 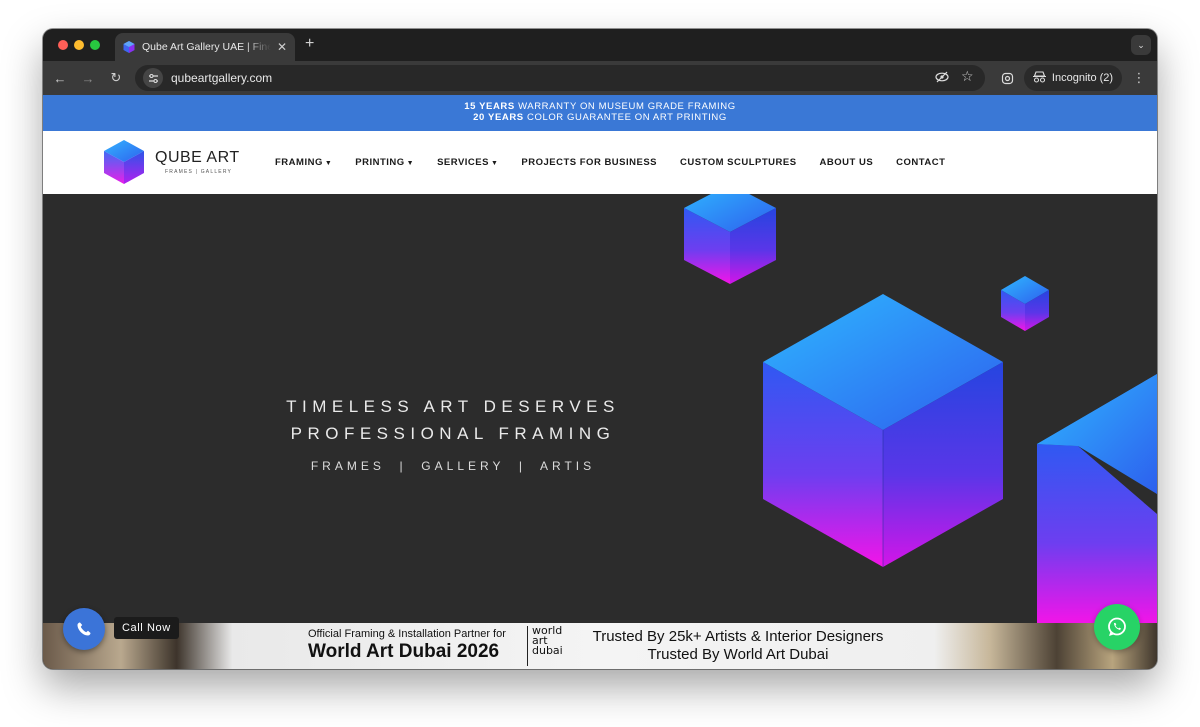 What do you see at coordinates (560, 78) in the screenshot?
I see `address-bar: qubeartgallery.com ☆` at bounding box center [560, 78].